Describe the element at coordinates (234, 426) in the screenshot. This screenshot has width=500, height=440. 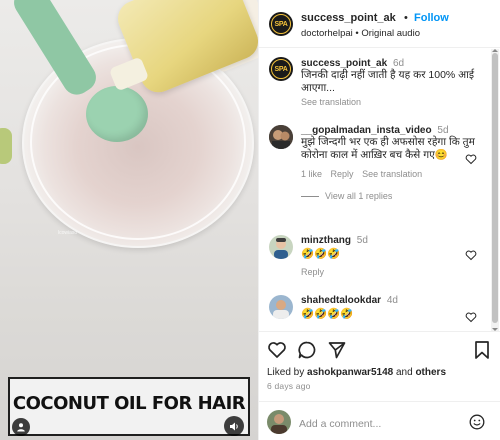
I see `speaker-icon` at that location.